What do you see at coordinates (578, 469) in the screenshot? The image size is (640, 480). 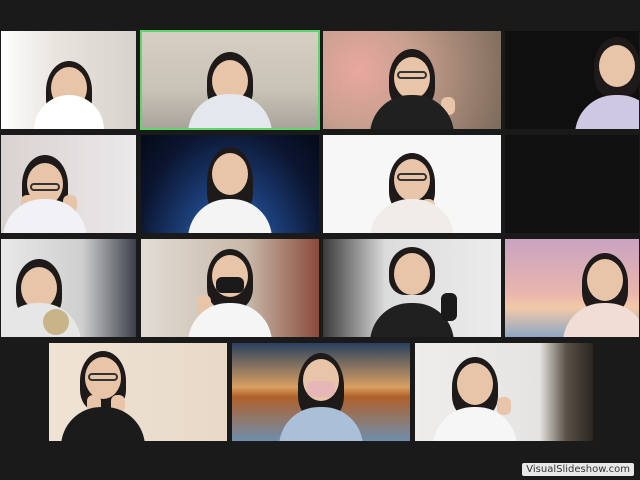 I see `watermark: VisualSlideshow.com` at bounding box center [578, 469].